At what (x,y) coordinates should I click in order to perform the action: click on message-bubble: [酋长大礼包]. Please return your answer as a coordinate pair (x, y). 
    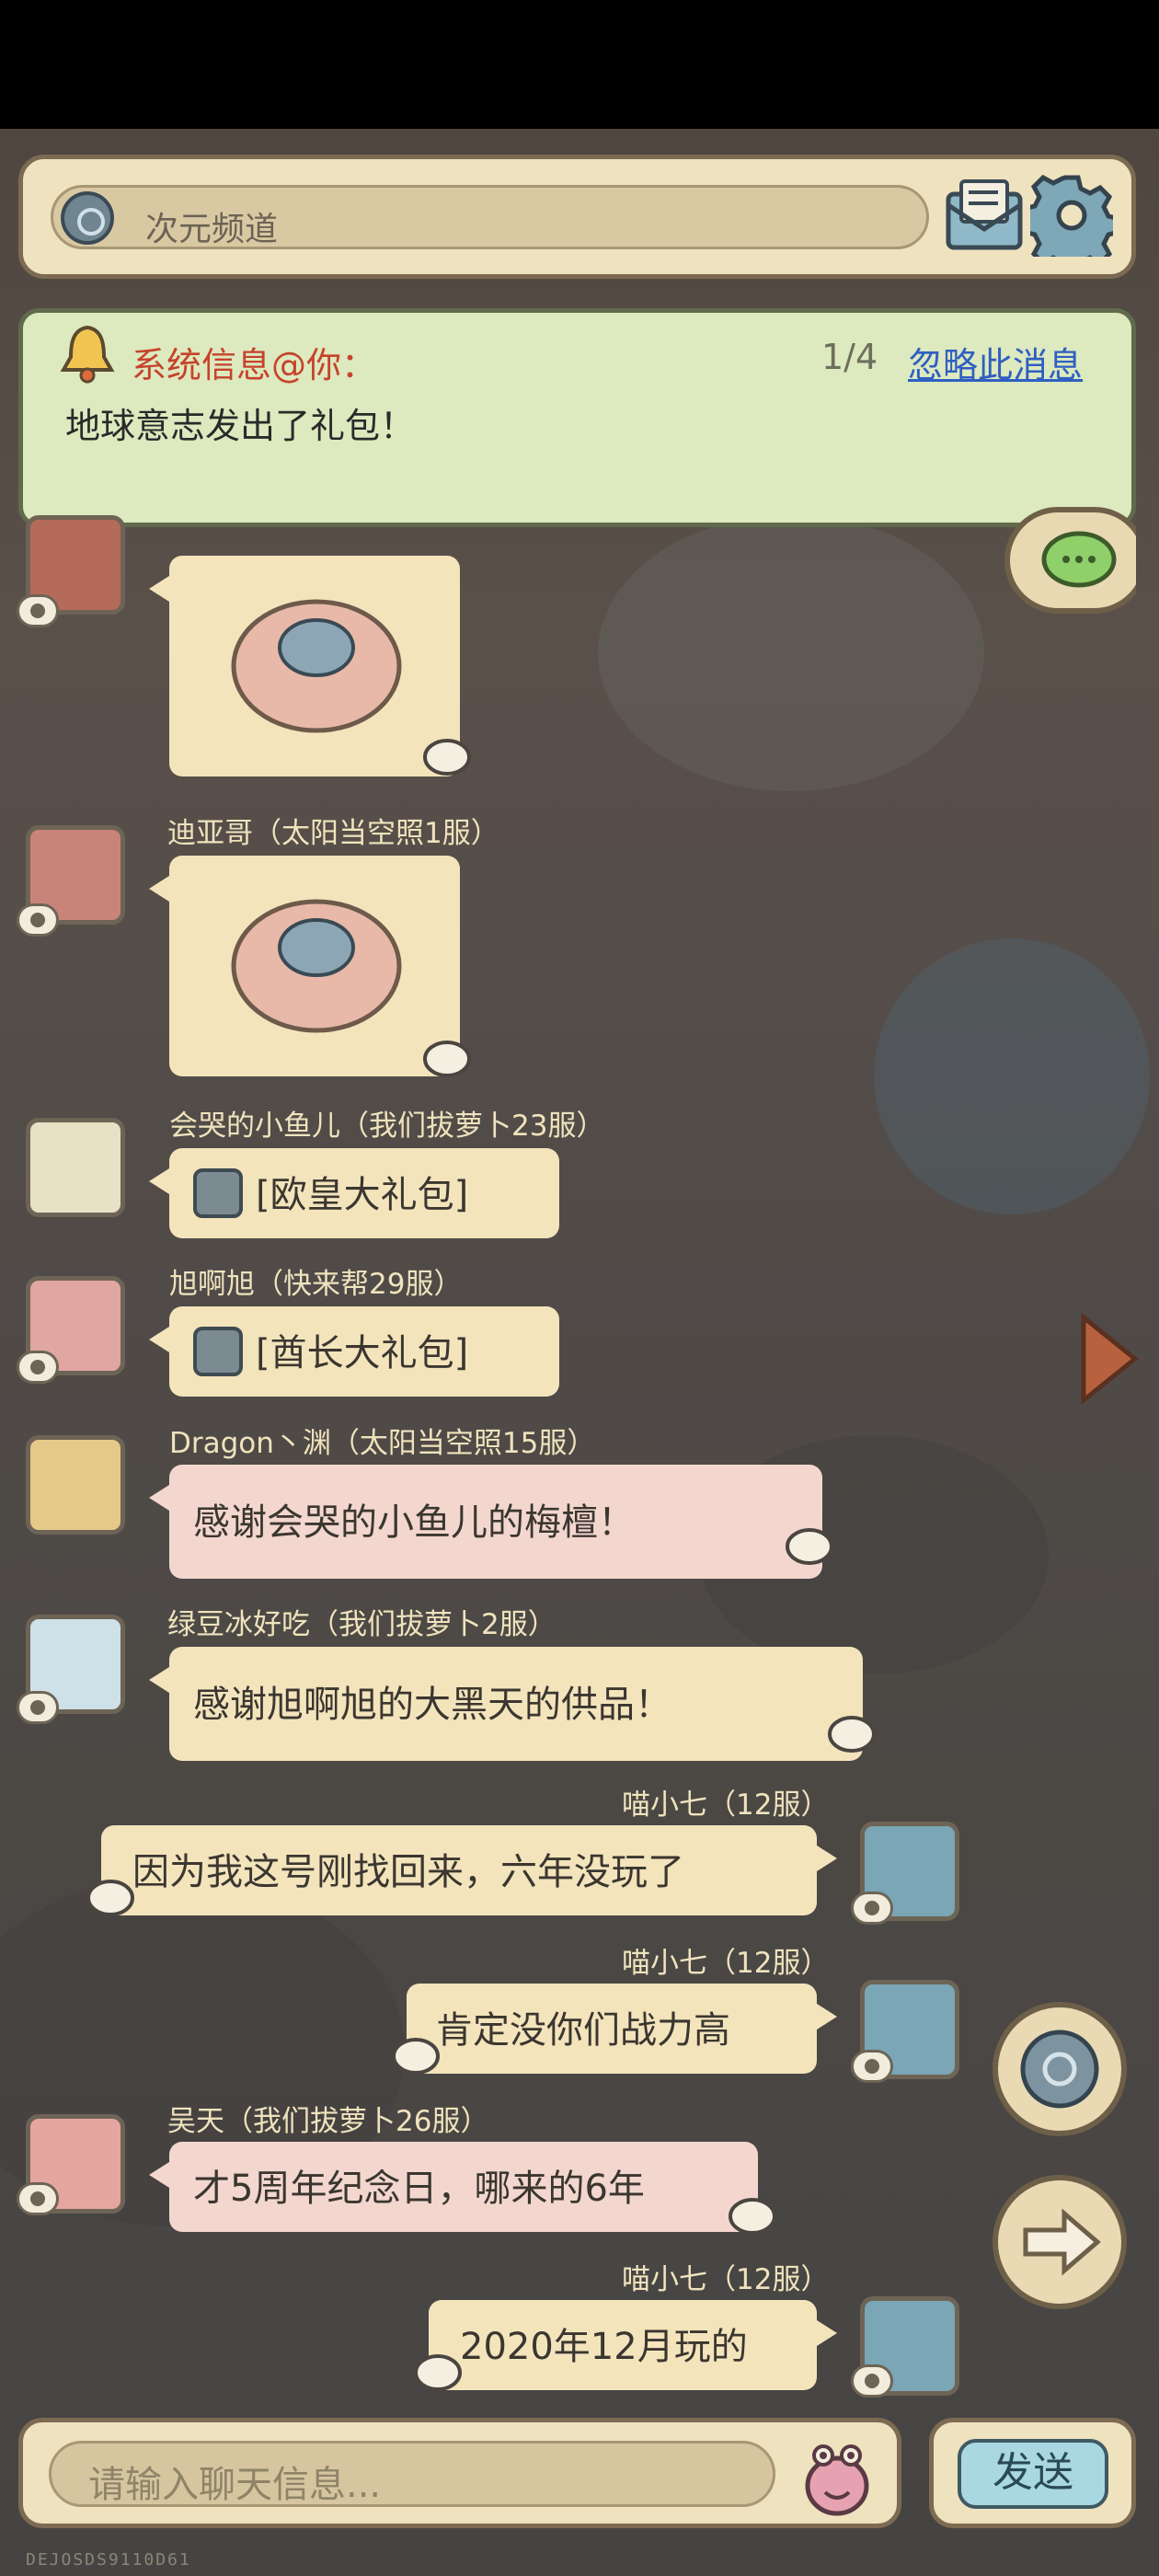
    Looking at the image, I should click on (354, 1351).